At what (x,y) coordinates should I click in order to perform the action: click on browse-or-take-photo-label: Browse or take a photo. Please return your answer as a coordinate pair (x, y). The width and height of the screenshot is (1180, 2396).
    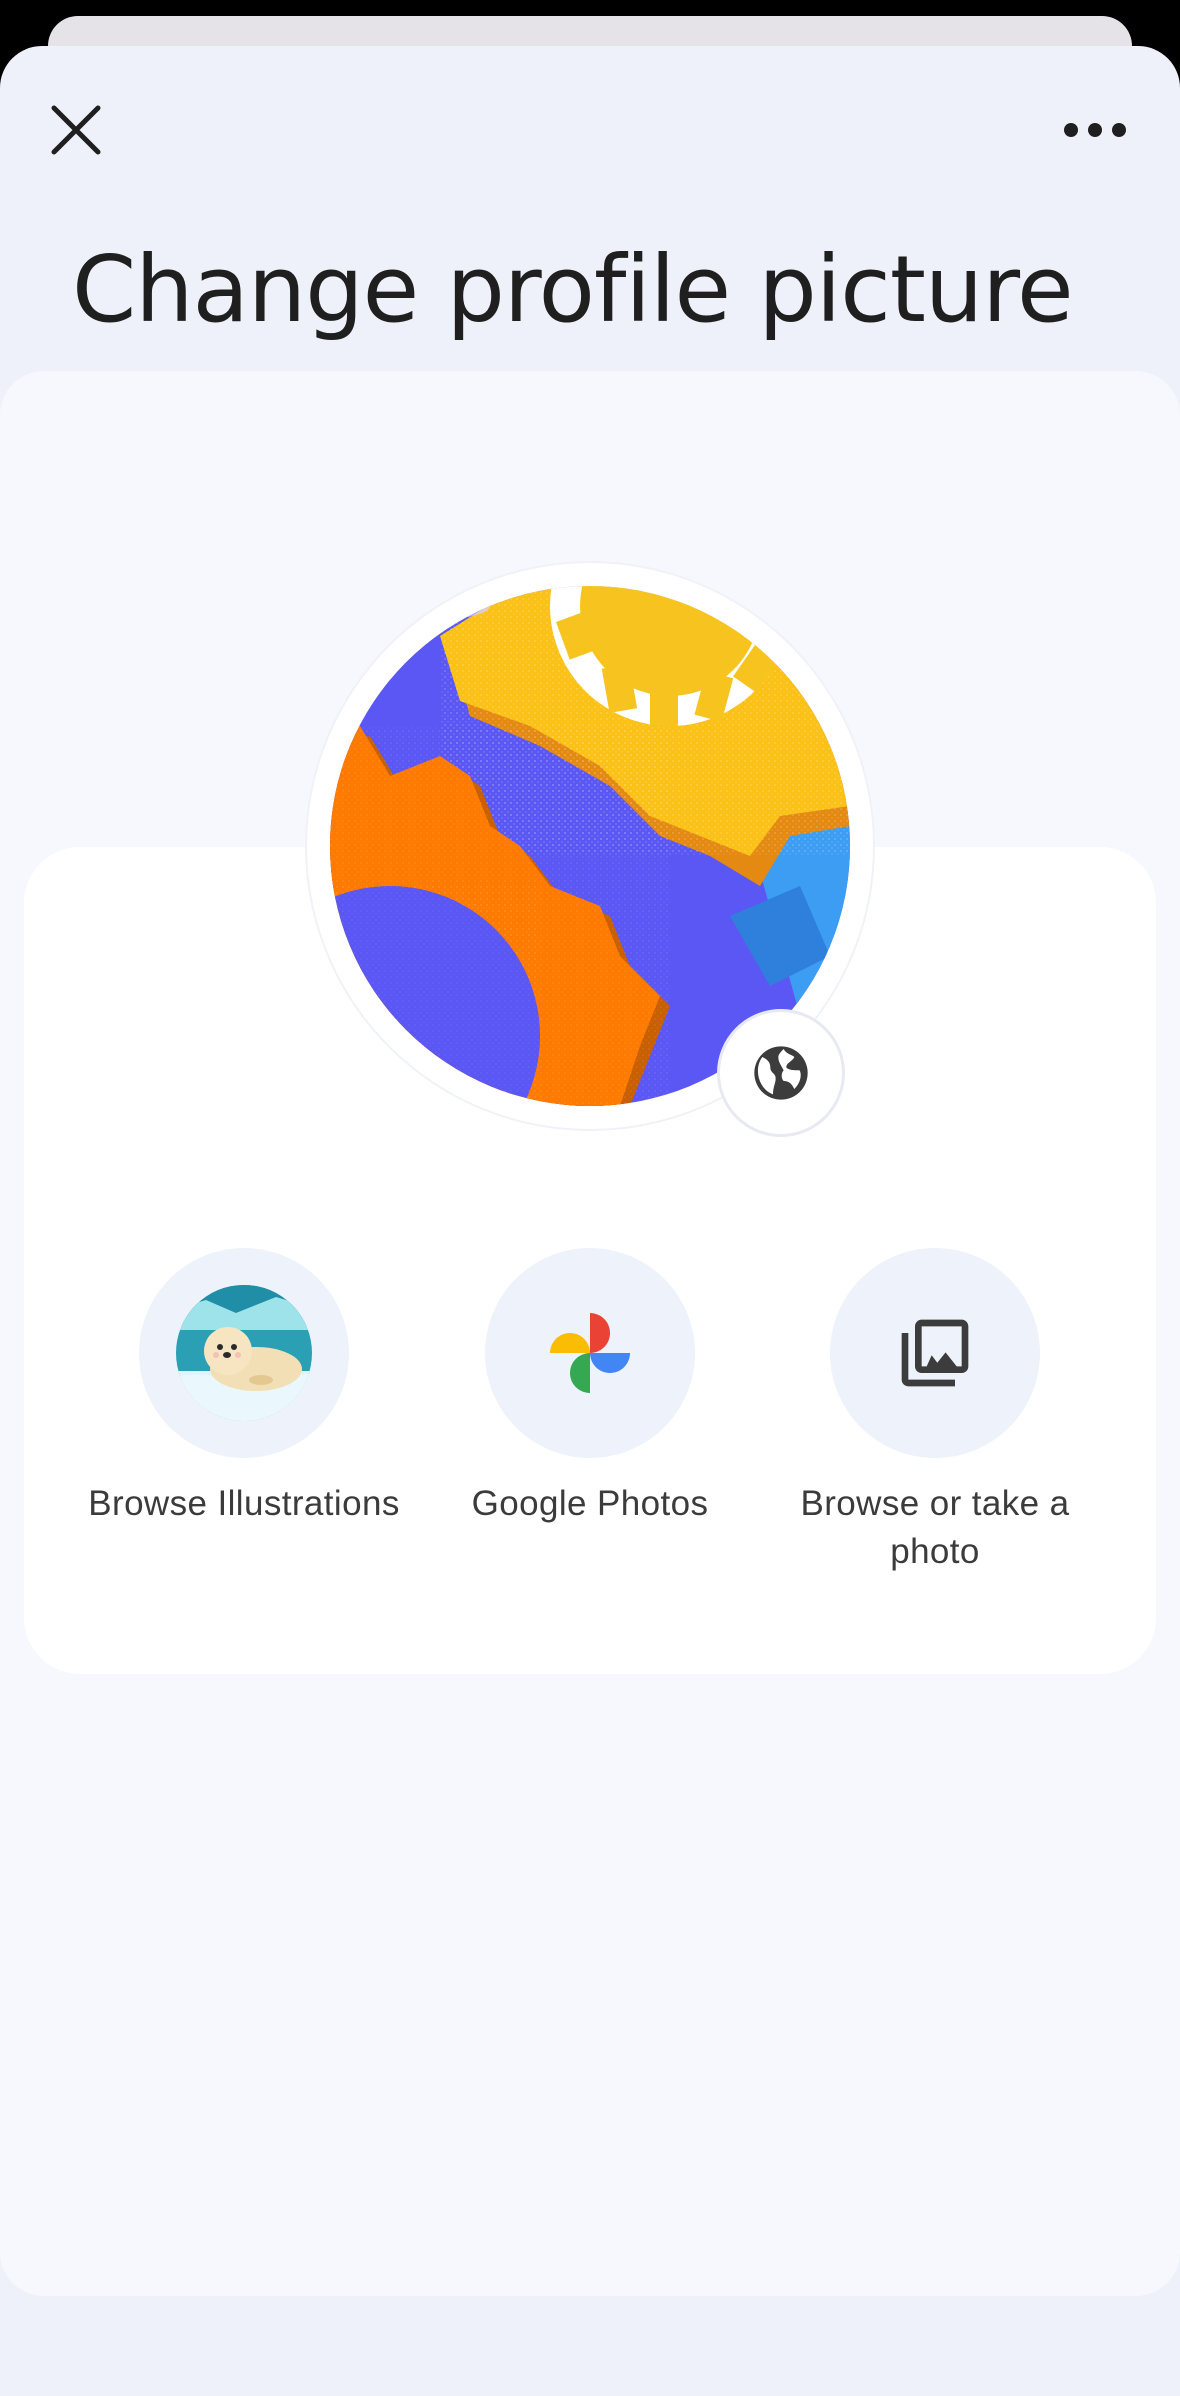
    Looking at the image, I should click on (935, 1527).